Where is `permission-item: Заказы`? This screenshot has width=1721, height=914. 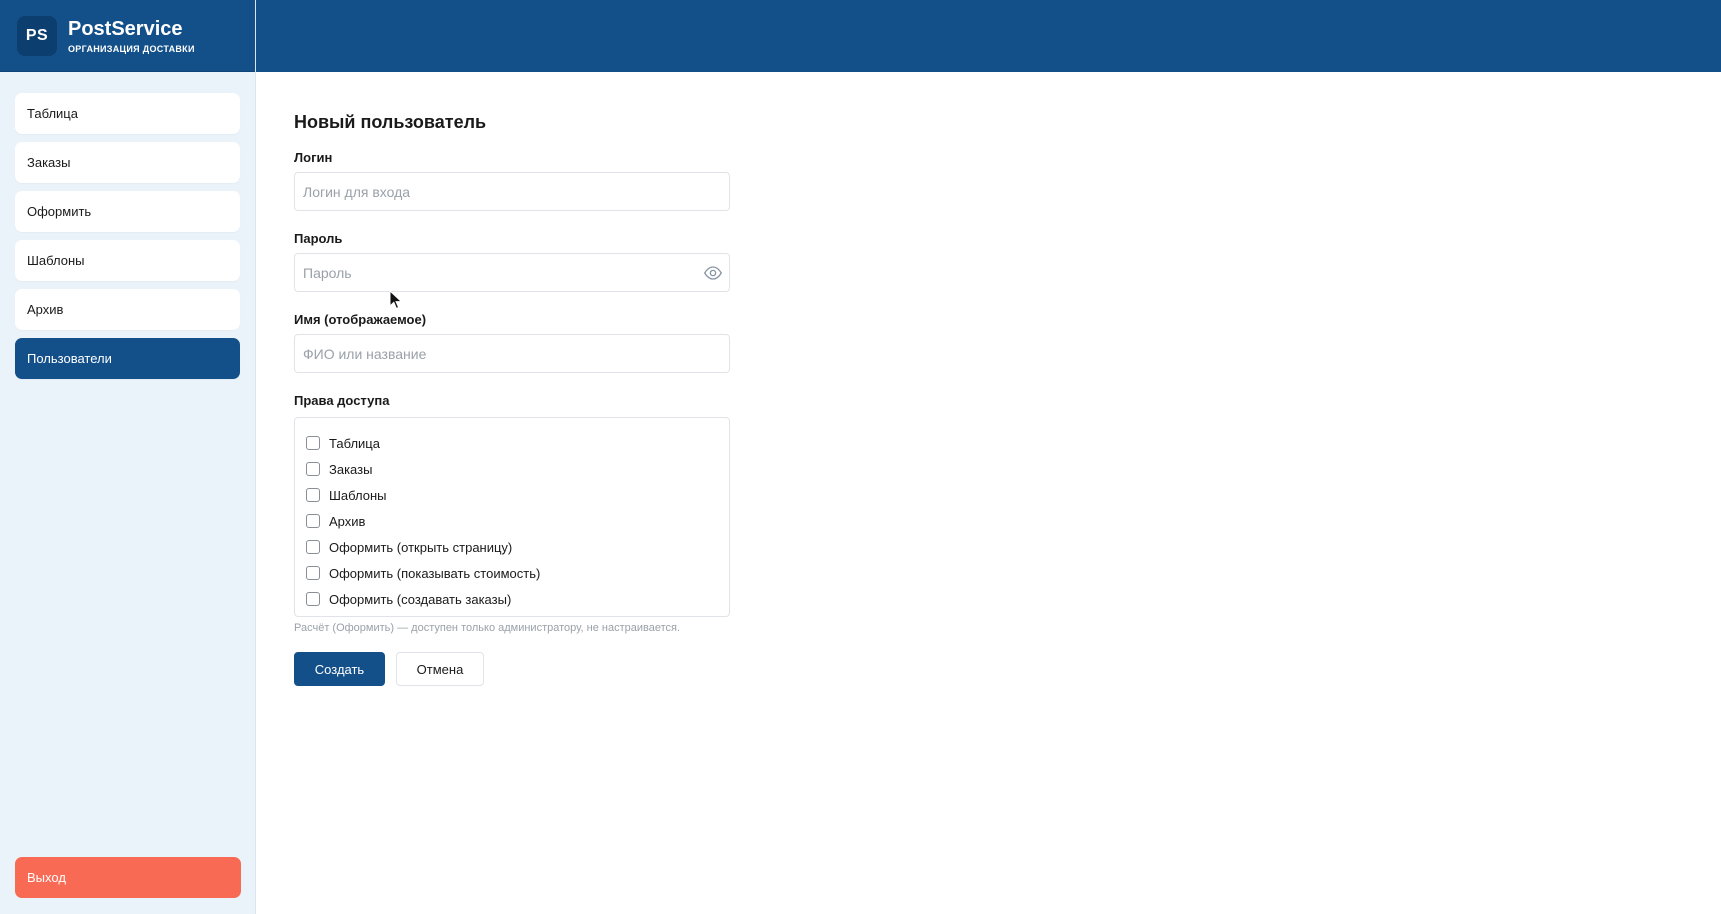
permission-item: Заказы is located at coordinates (511, 469).